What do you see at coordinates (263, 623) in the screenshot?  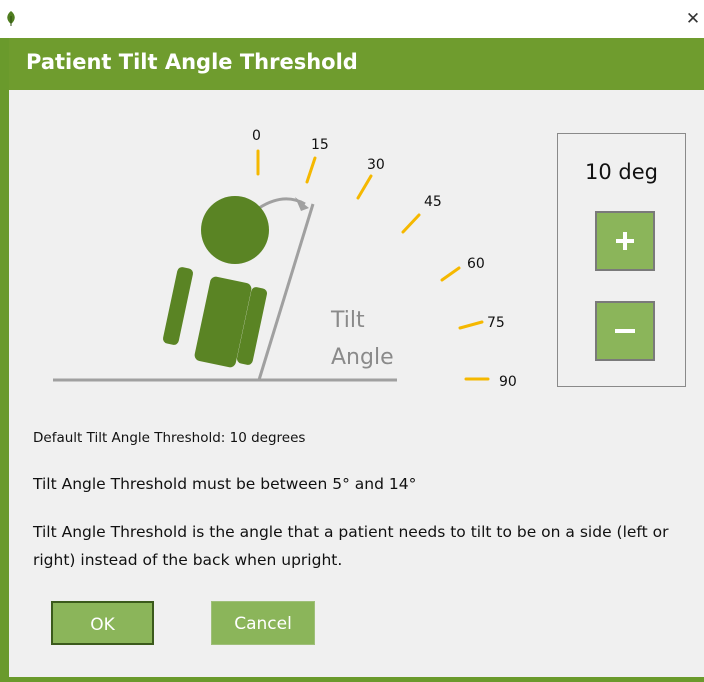 I see `cancel-button: Cancel` at bounding box center [263, 623].